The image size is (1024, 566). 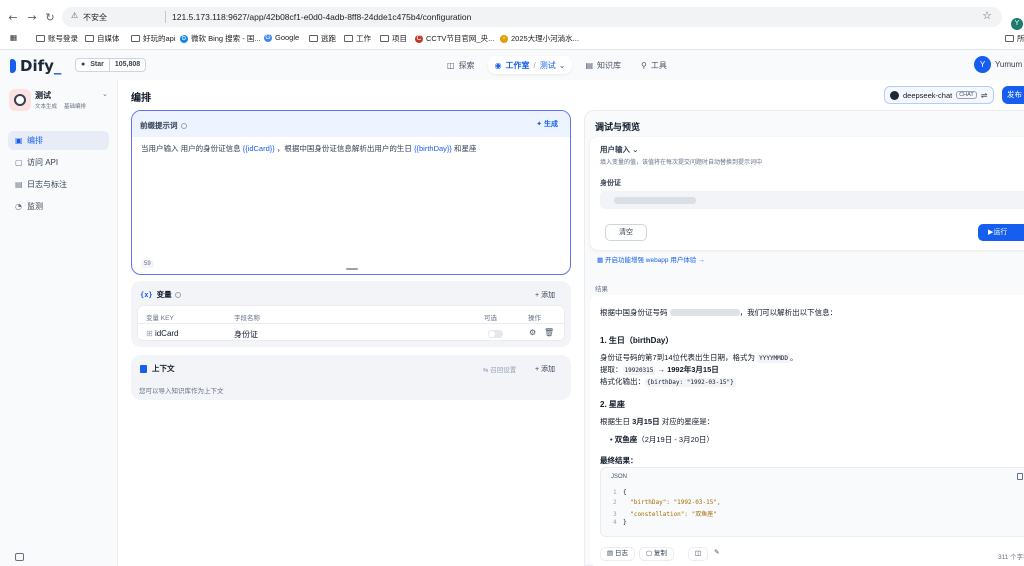 I want to click on bookmark-item: 自媒体, so click(x=102, y=38).